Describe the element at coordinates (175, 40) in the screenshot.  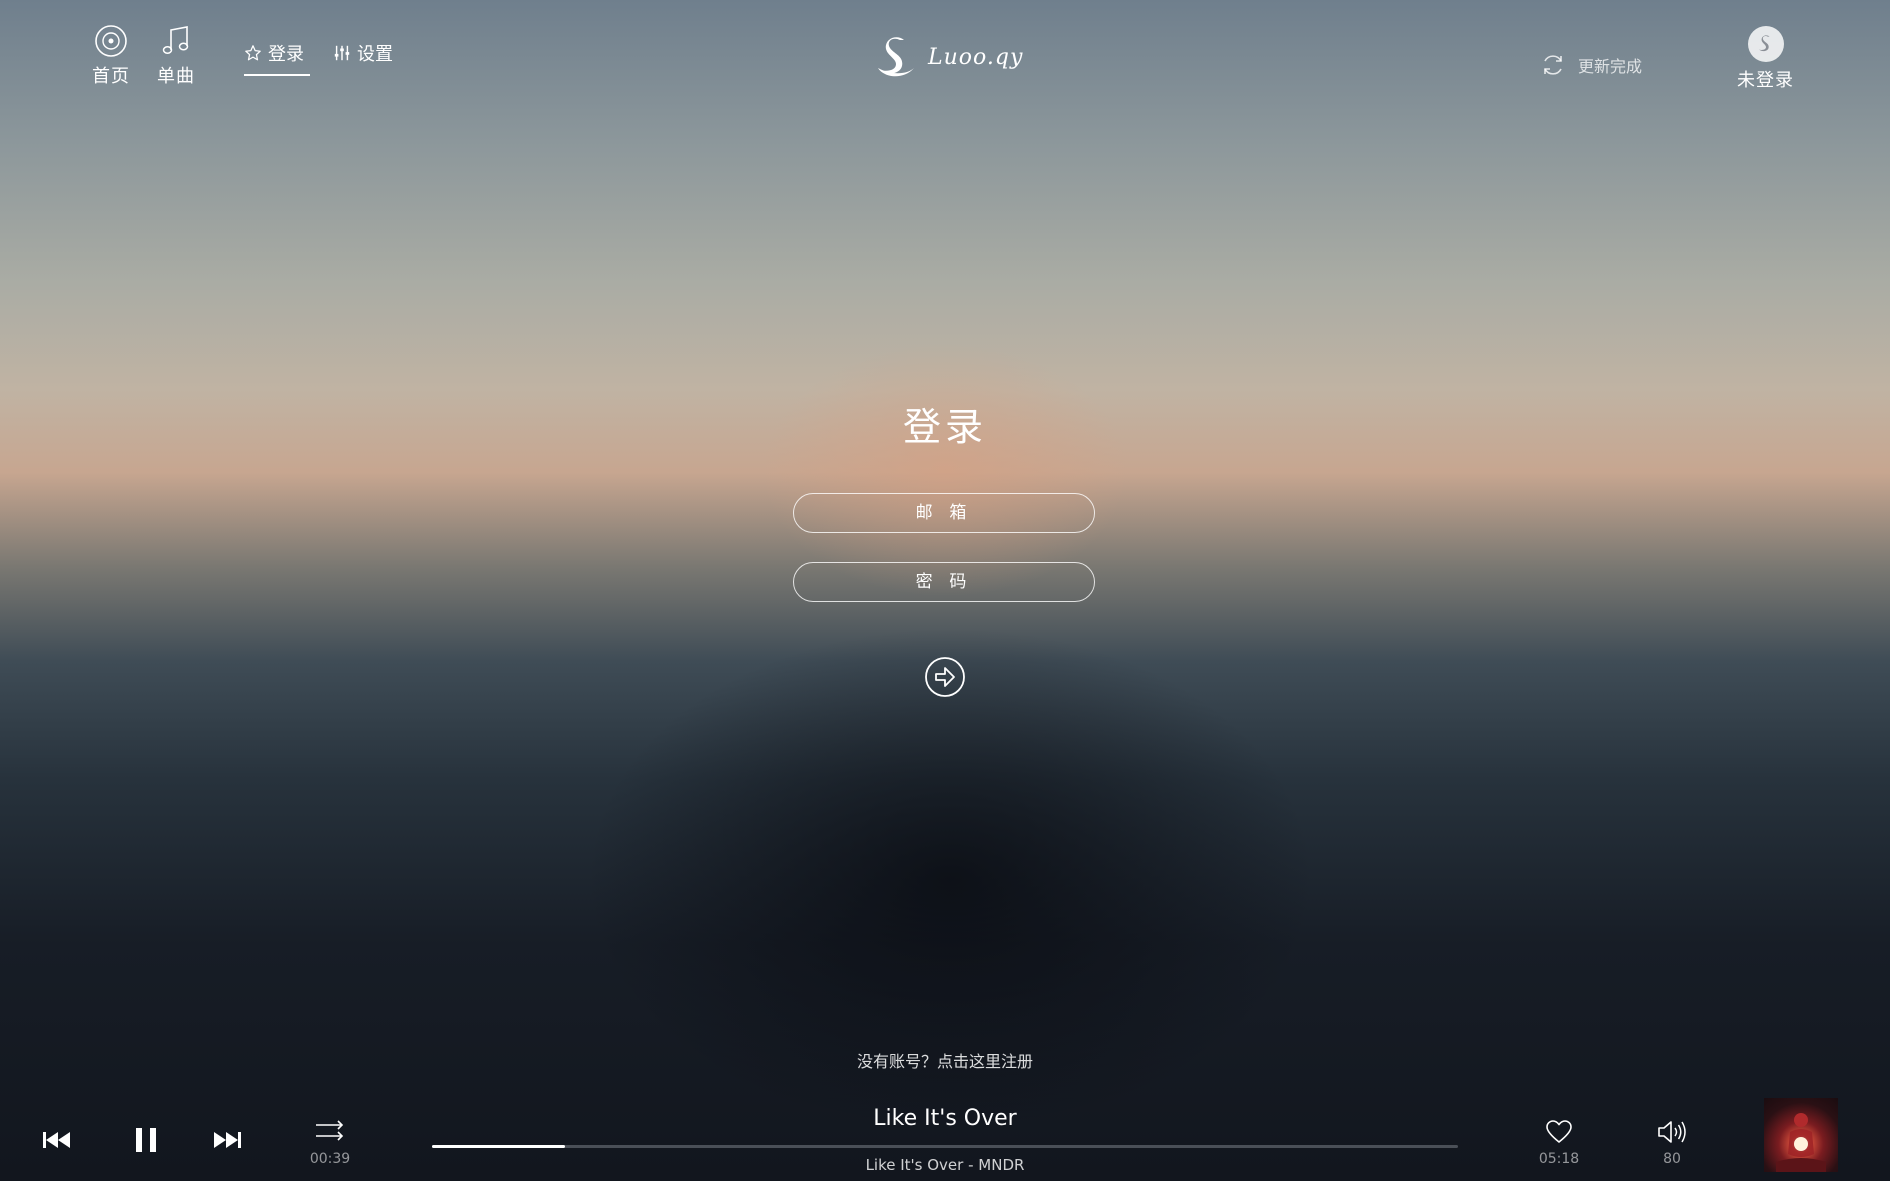
I see `music-note-icon` at that location.